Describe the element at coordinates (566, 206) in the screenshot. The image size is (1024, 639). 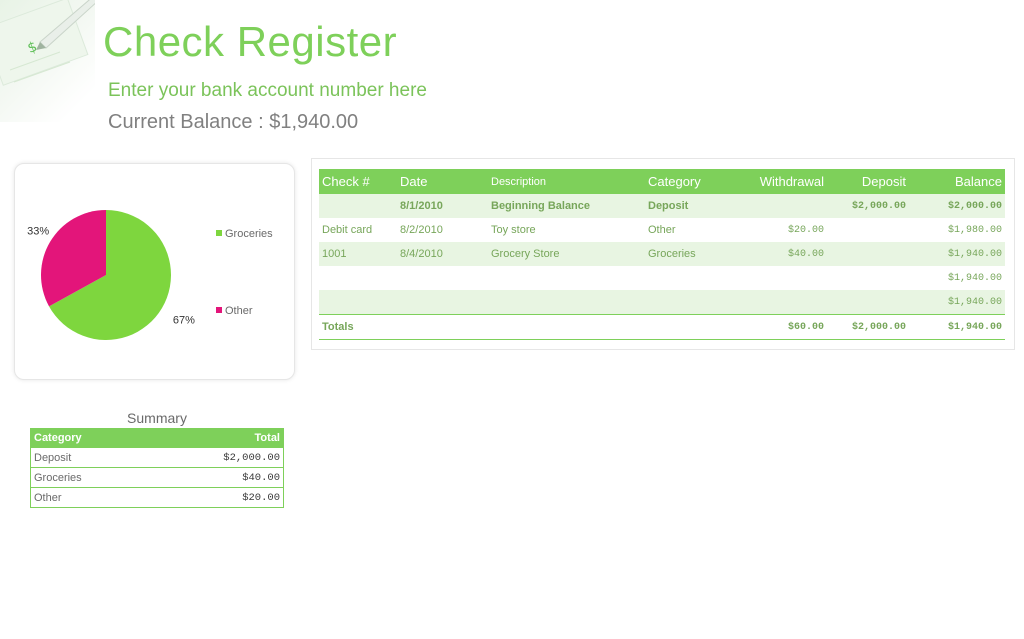
I see `description-cell: Beginning Balance` at that location.